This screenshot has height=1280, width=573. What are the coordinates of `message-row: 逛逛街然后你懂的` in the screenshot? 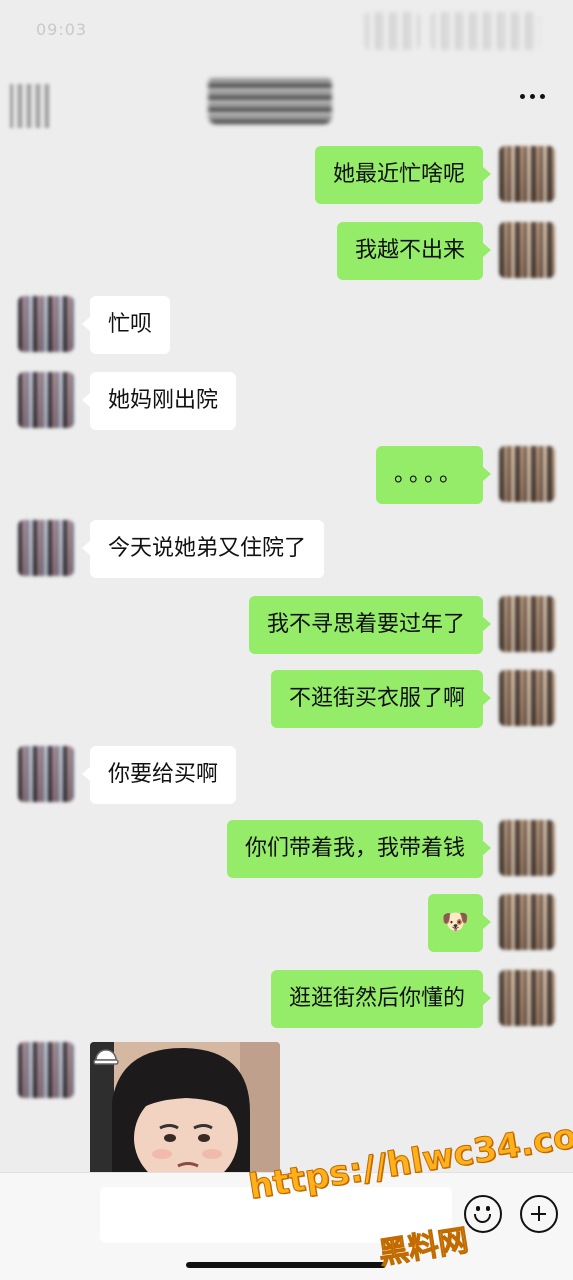 It's located at (286, 999).